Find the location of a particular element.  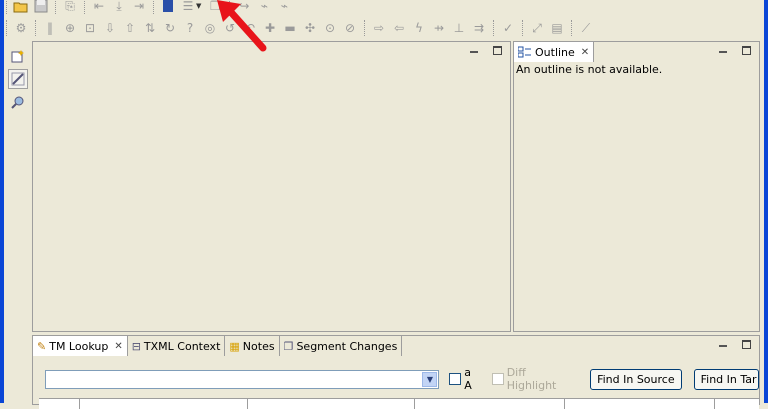

minus-icon: ▬ is located at coordinates (290, 28).